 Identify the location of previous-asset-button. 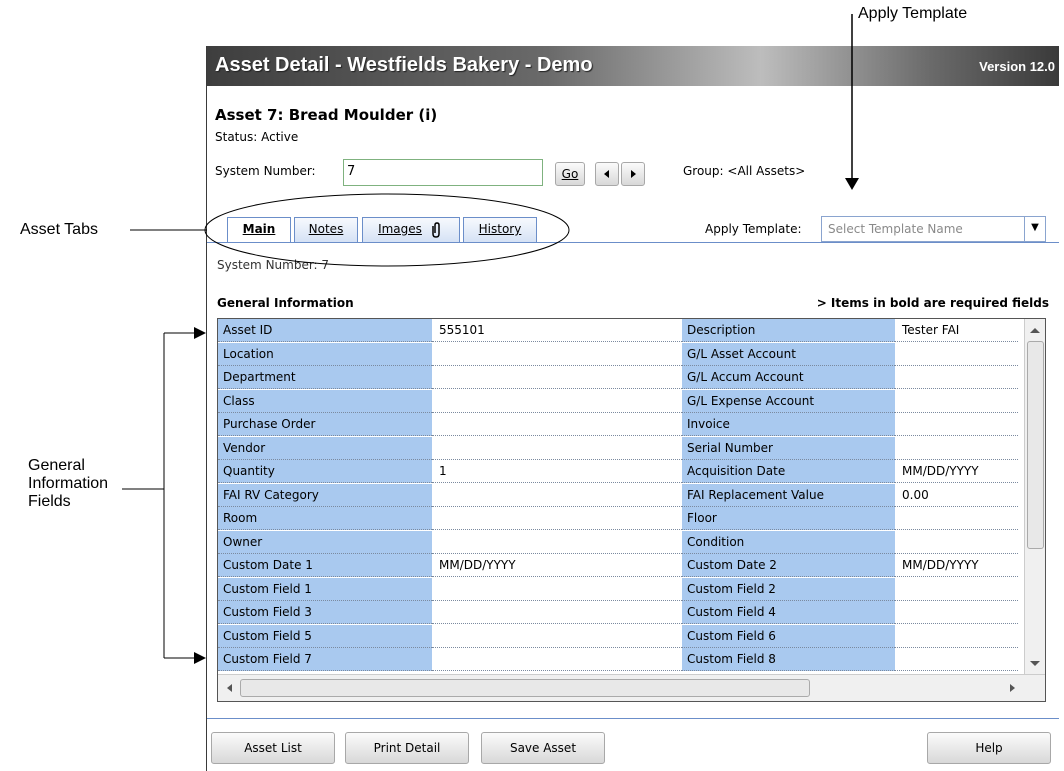
(607, 174).